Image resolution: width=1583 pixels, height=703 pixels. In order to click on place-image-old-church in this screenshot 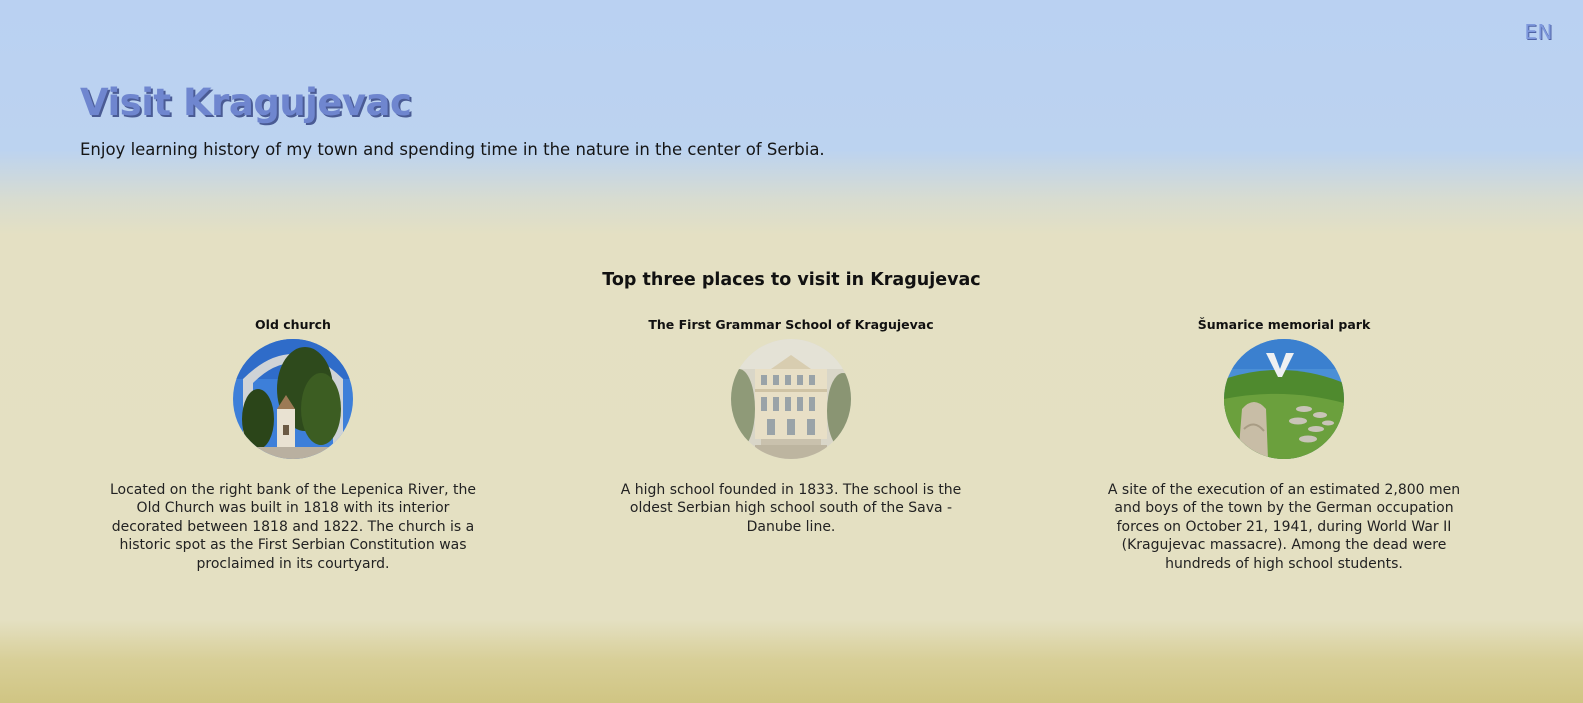, I will do `click(293, 399)`.